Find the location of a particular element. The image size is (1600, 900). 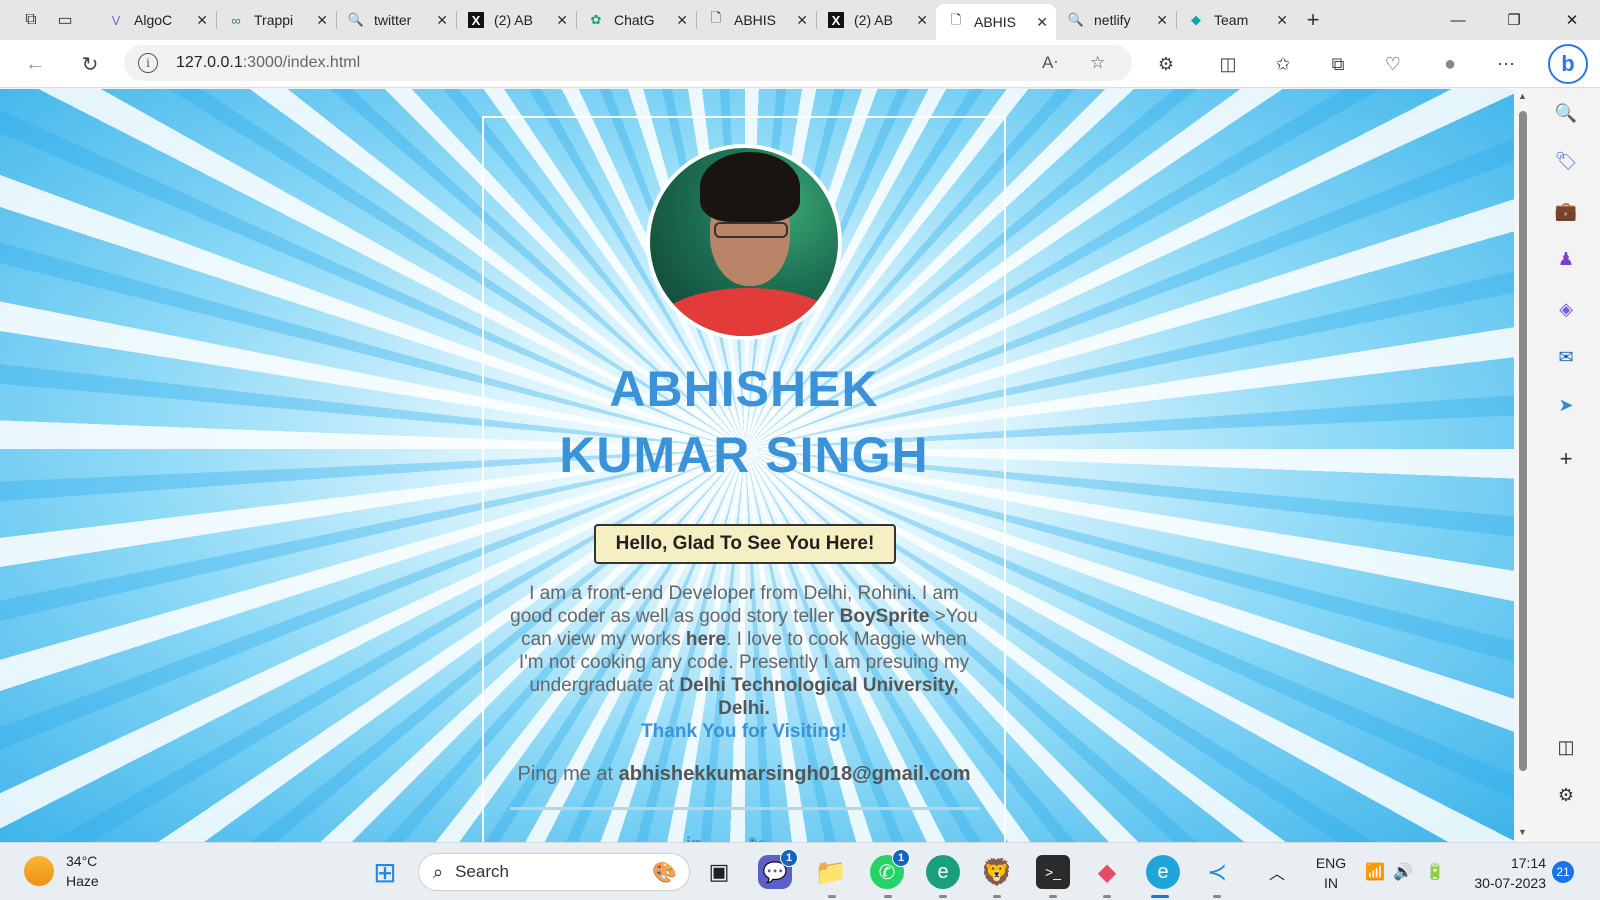

twitter-icon: 🐦 is located at coordinates (757, 838).